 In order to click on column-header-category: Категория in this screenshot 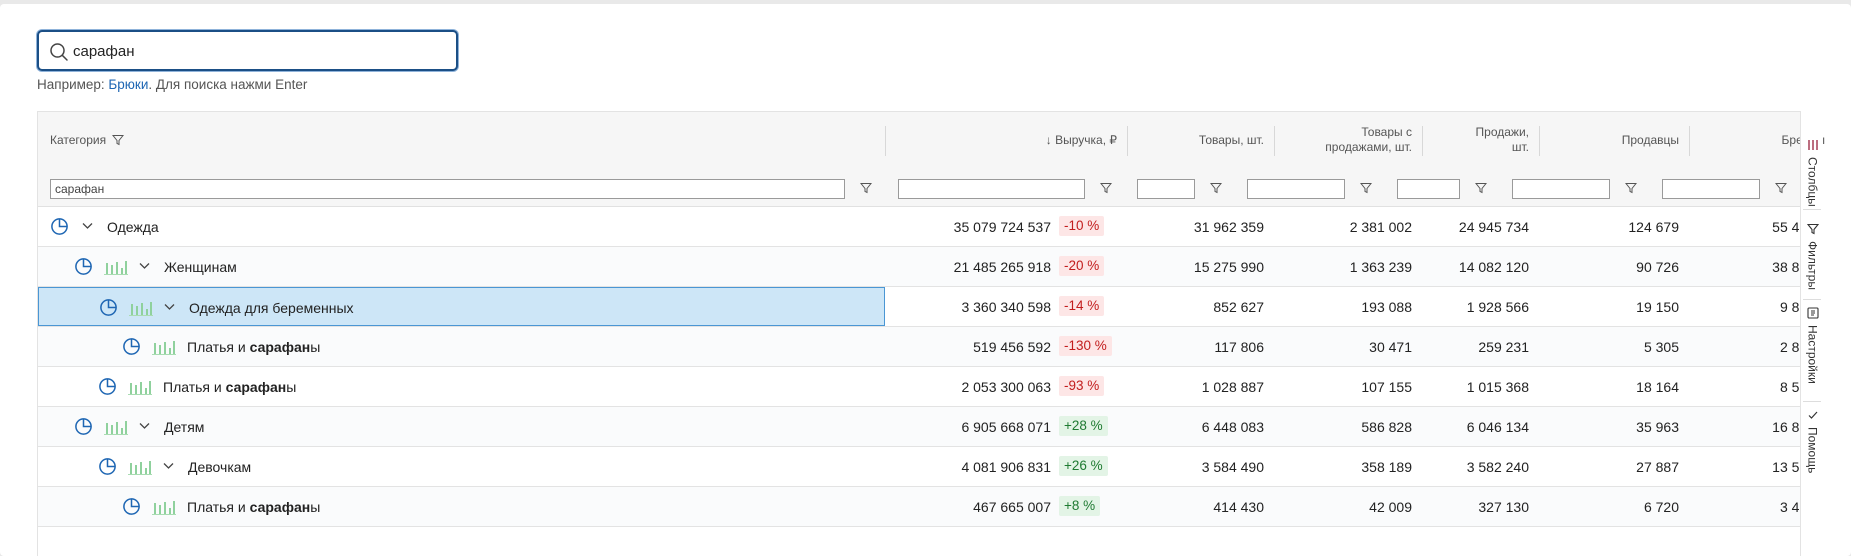, I will do `click(200, 140)`.